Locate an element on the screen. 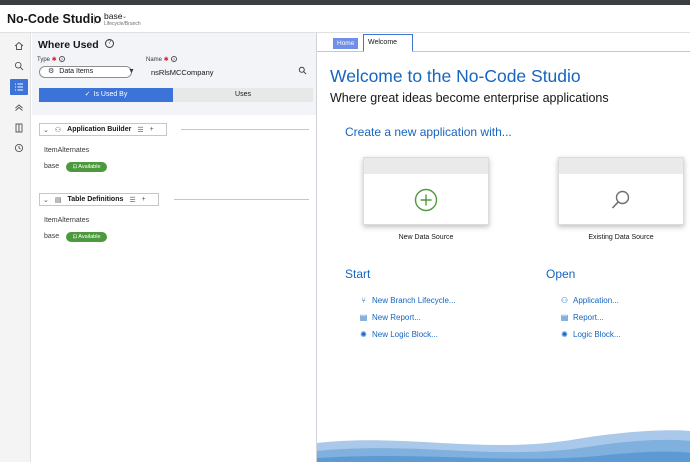 The width and height of the screenshot is (690, 462). new-data-source-card is located at coordinates (426, 191).